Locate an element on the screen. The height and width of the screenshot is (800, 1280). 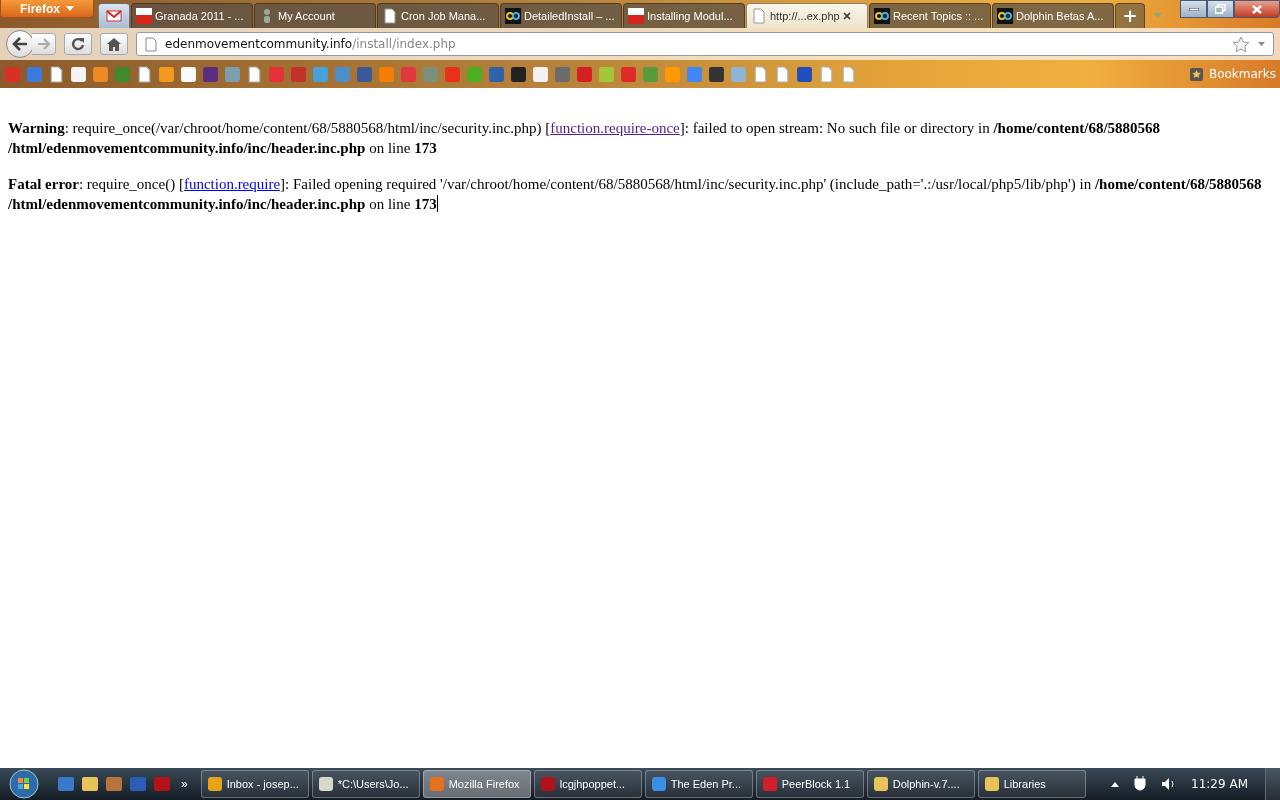
back-arrow-icon is located at coordinates (20, 44).